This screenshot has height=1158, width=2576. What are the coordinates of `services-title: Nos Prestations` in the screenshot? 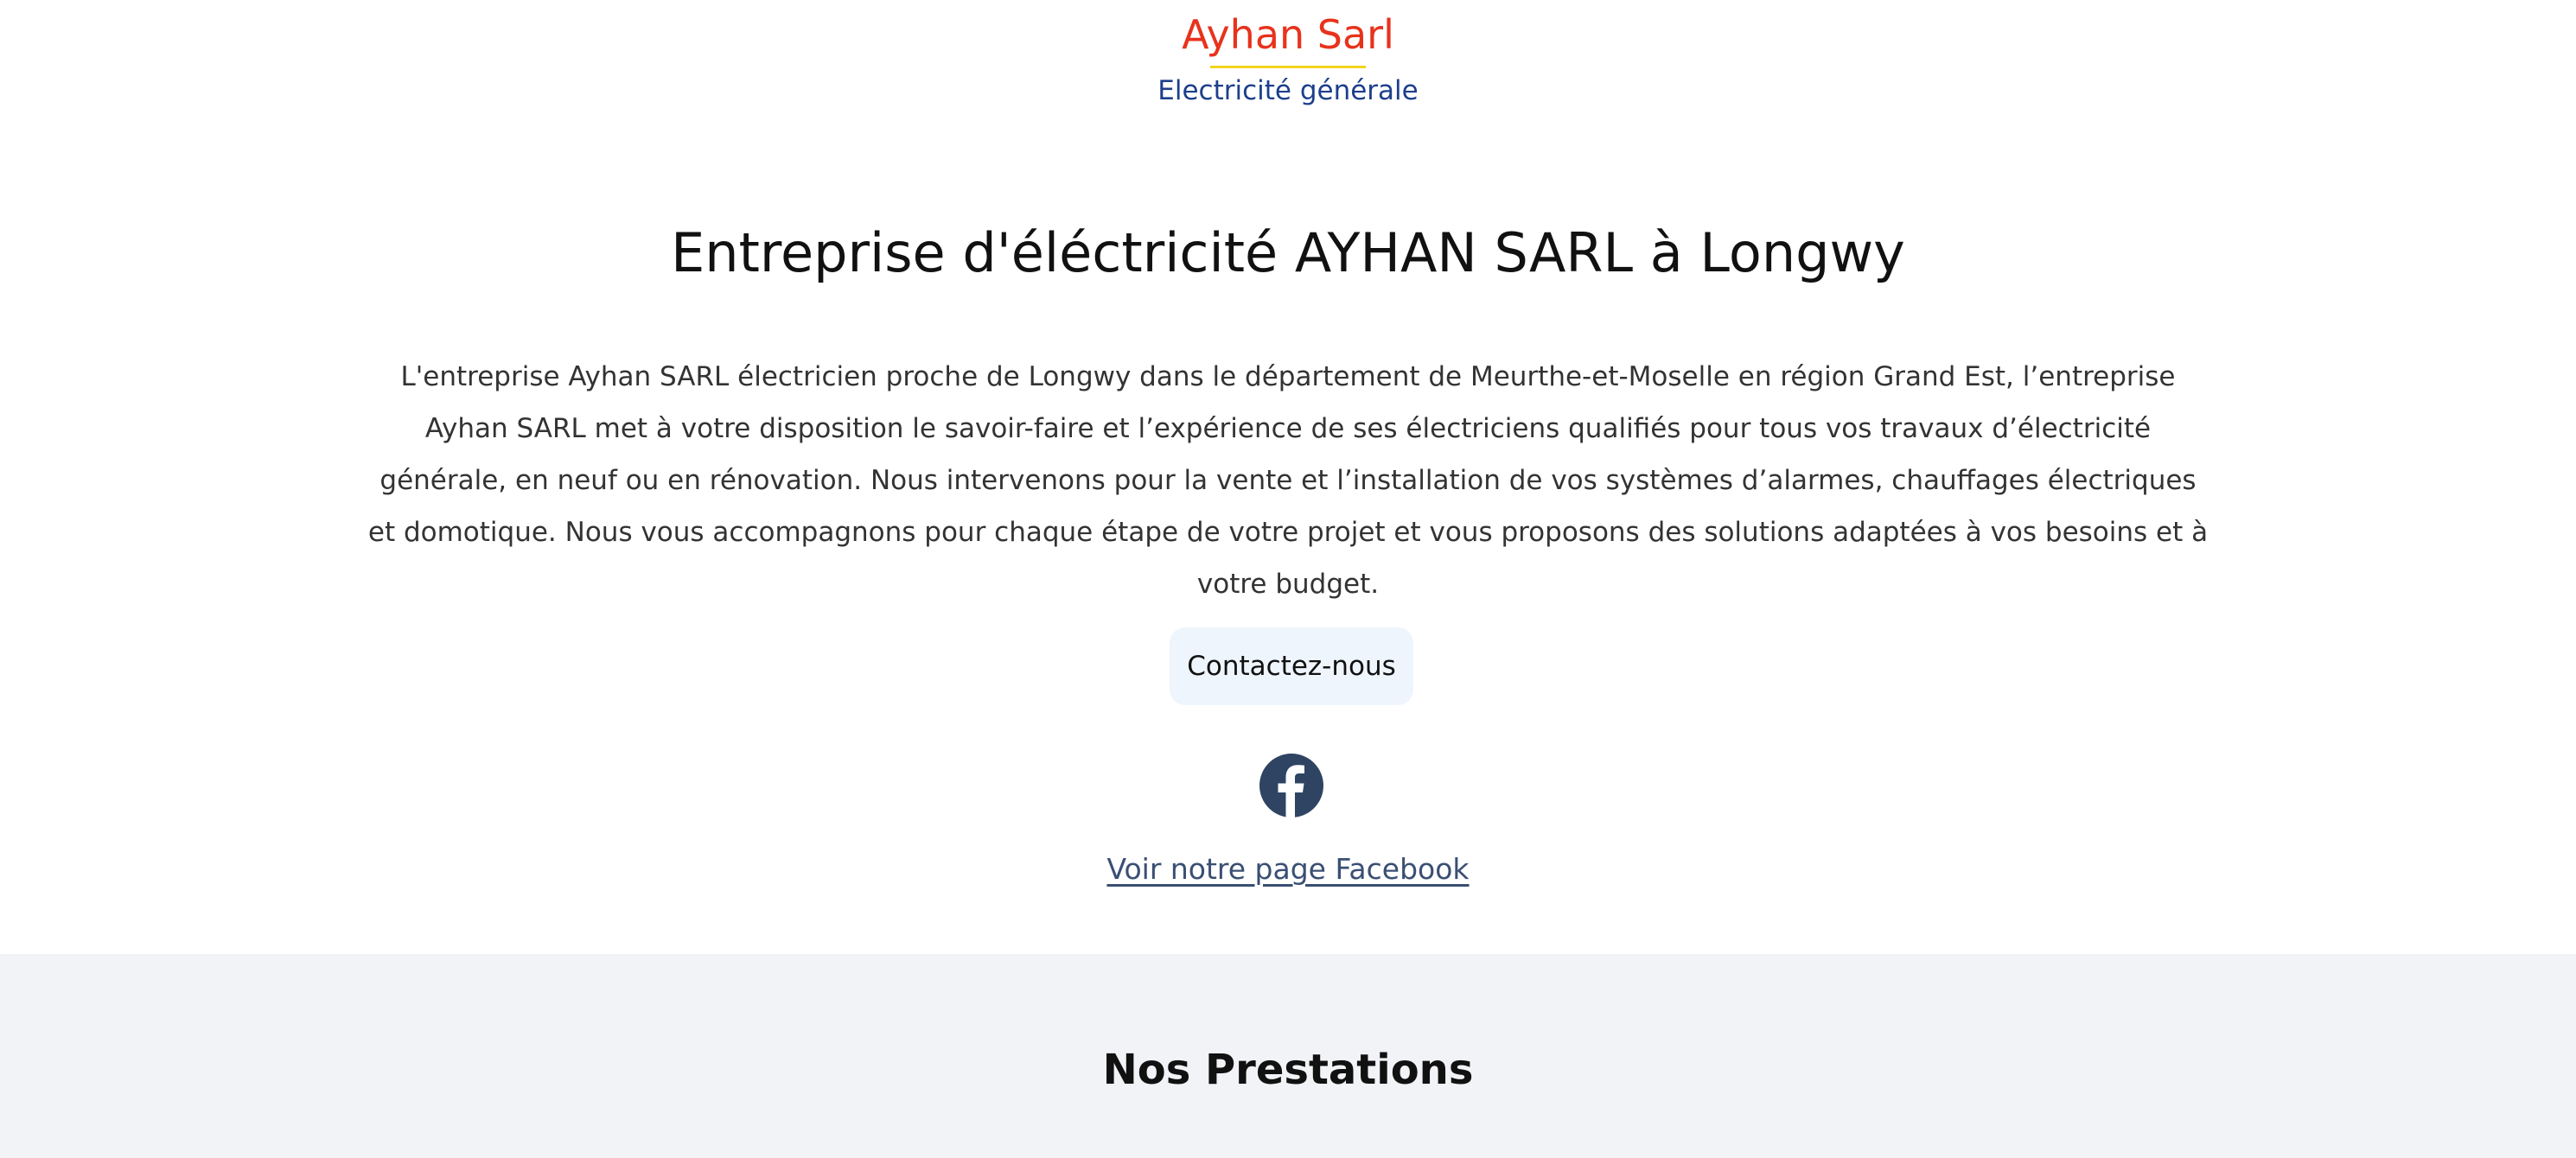 It's located at (1288, 1070).